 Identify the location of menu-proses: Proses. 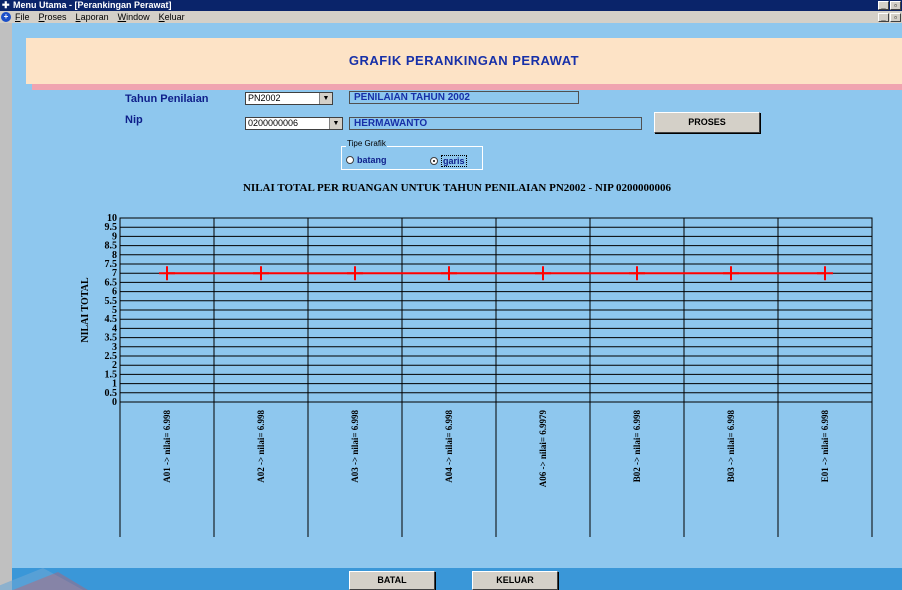
(53, 17).